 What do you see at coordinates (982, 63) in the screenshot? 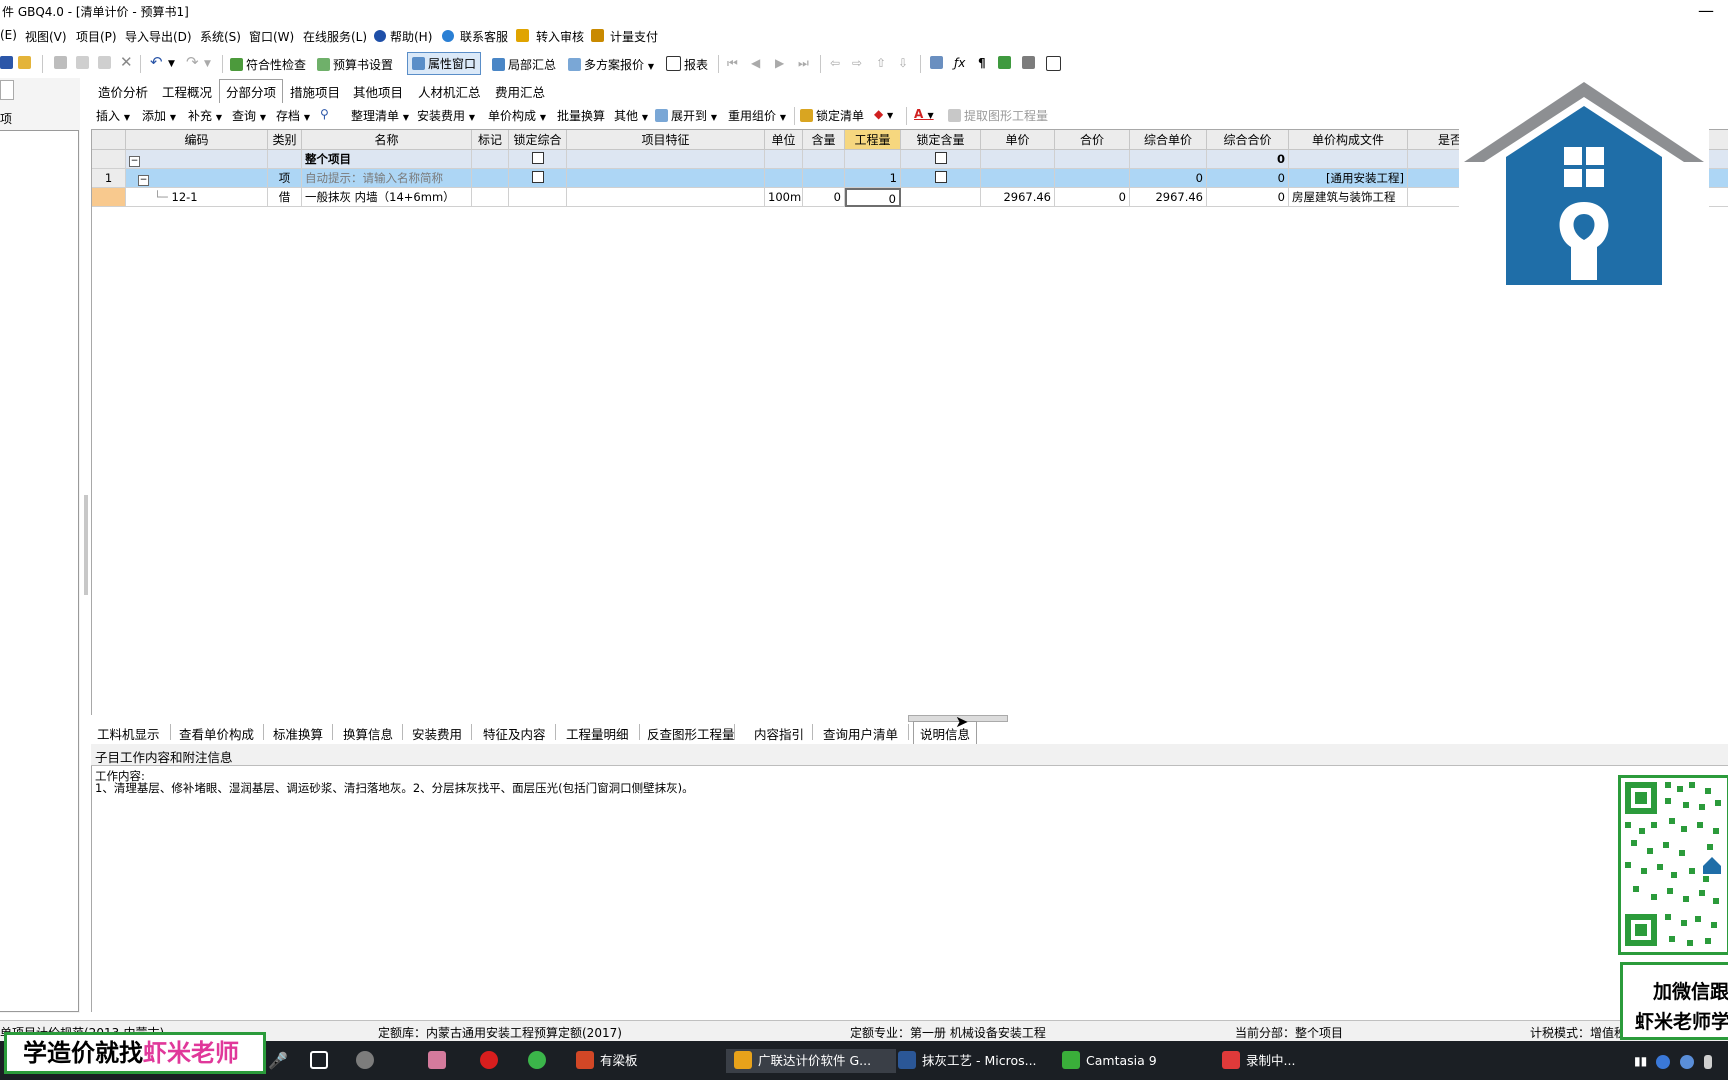
I see `paragraph-icon: ¶` at bounding box center [982, 63].